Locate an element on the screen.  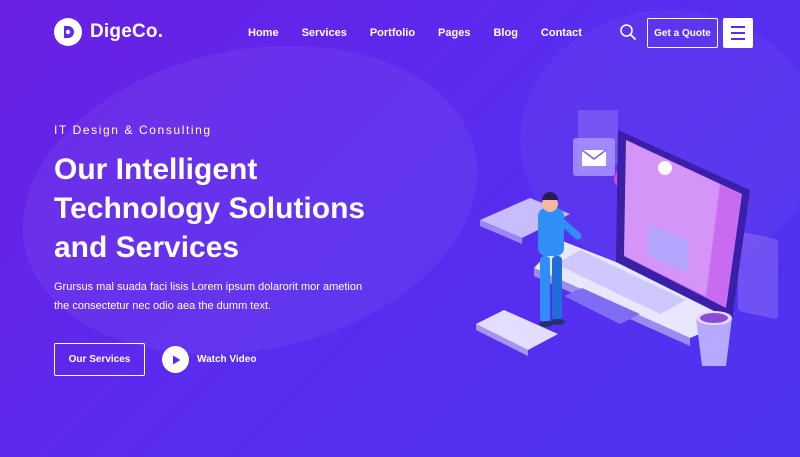
hero-eyebrow: IT Design & Consulting is located at coordinates (133, 130).